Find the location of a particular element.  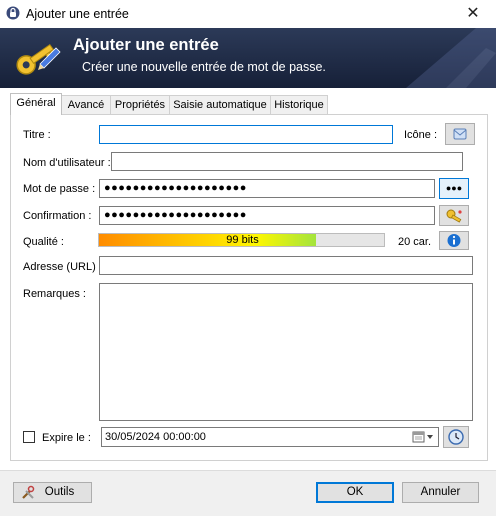

tab-history: Historique is located at coordinates (299, 104).